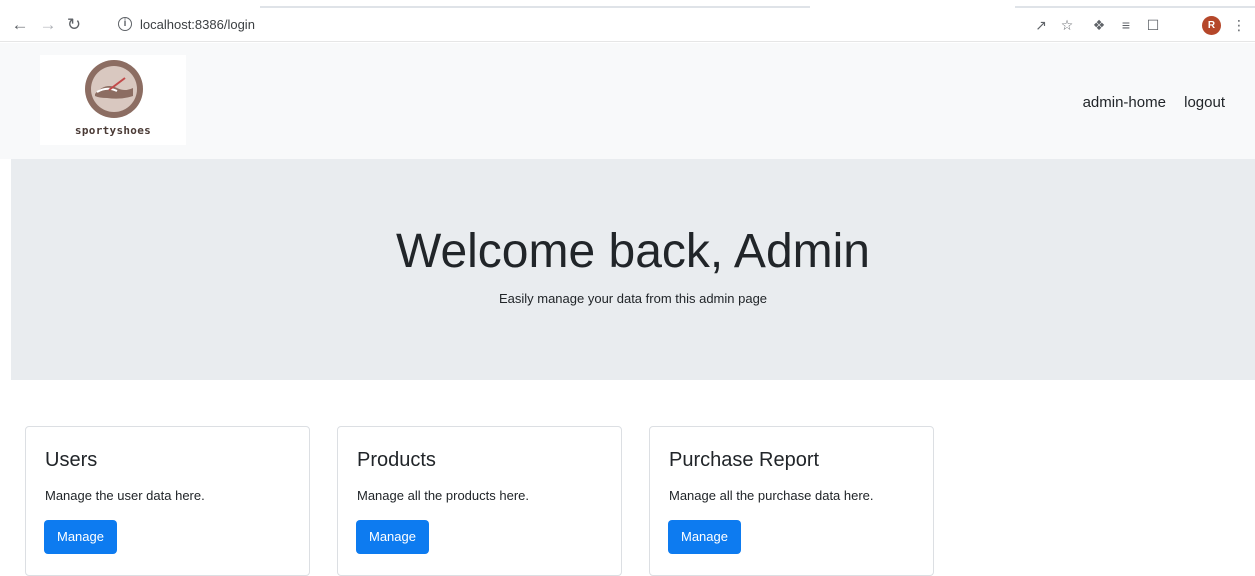  I want to click on card-text: Manage the user data here., so click(125, 495).